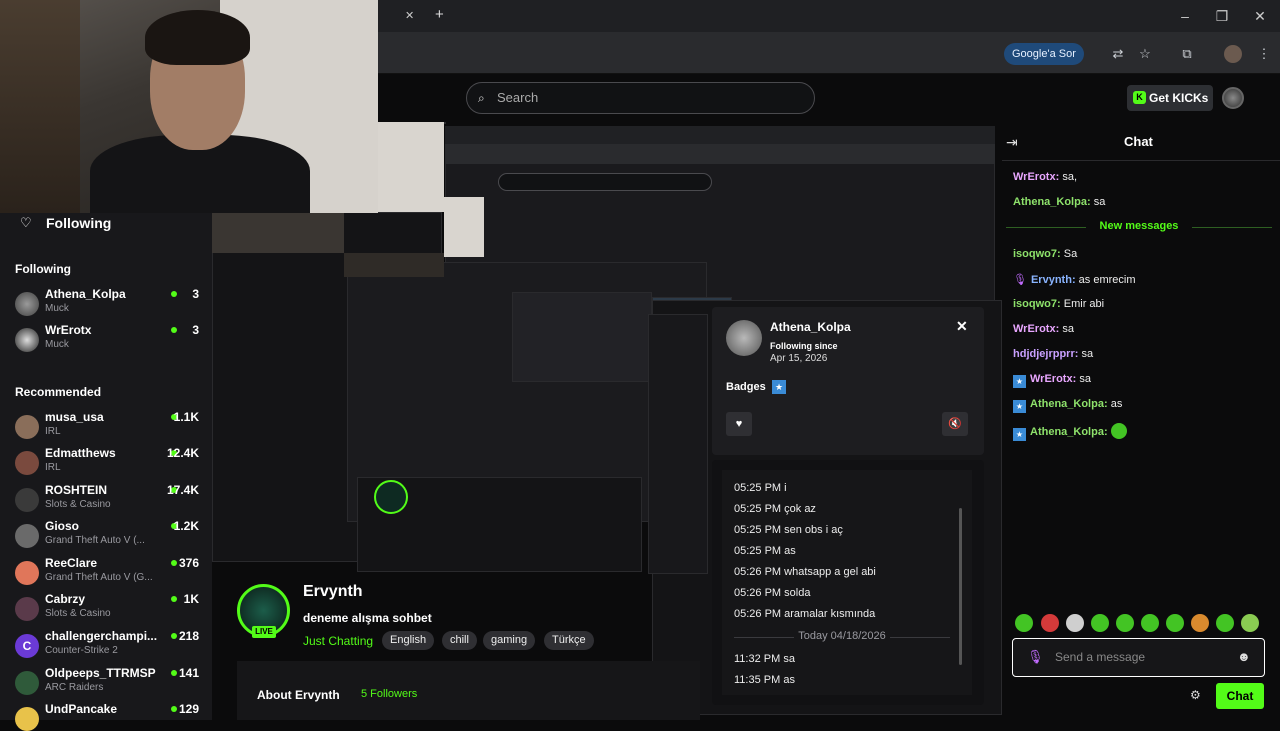 The height and width of the screenshot is (731, 1280). I want to click on chat-message: ★ WrErotx: sa, so click(1052, 380).